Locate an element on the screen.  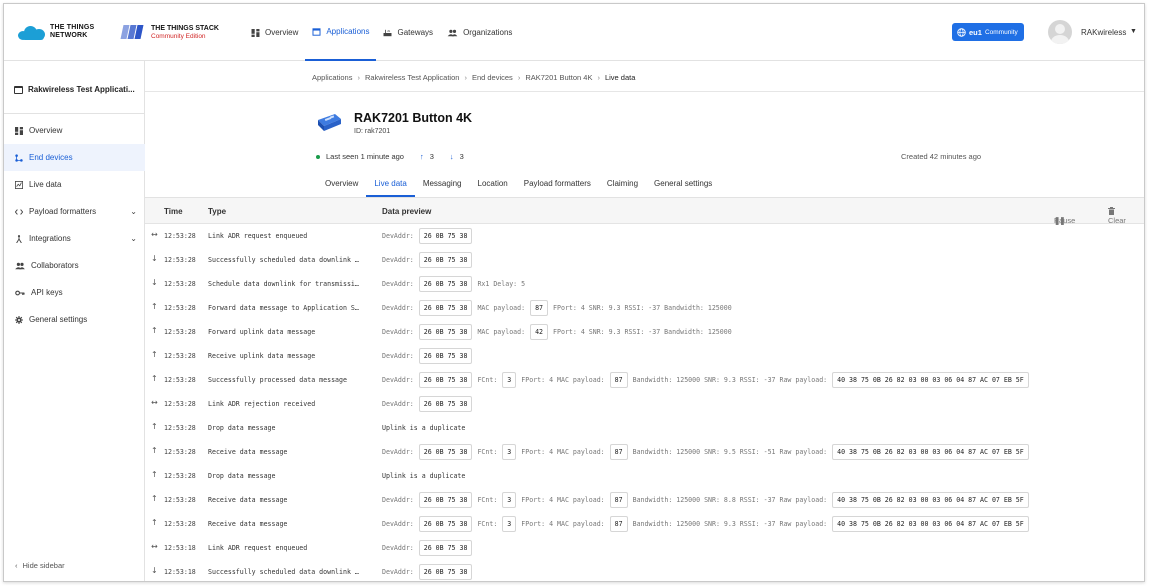
sidebar-item-label: General settings is located at coordinates (58, 319).